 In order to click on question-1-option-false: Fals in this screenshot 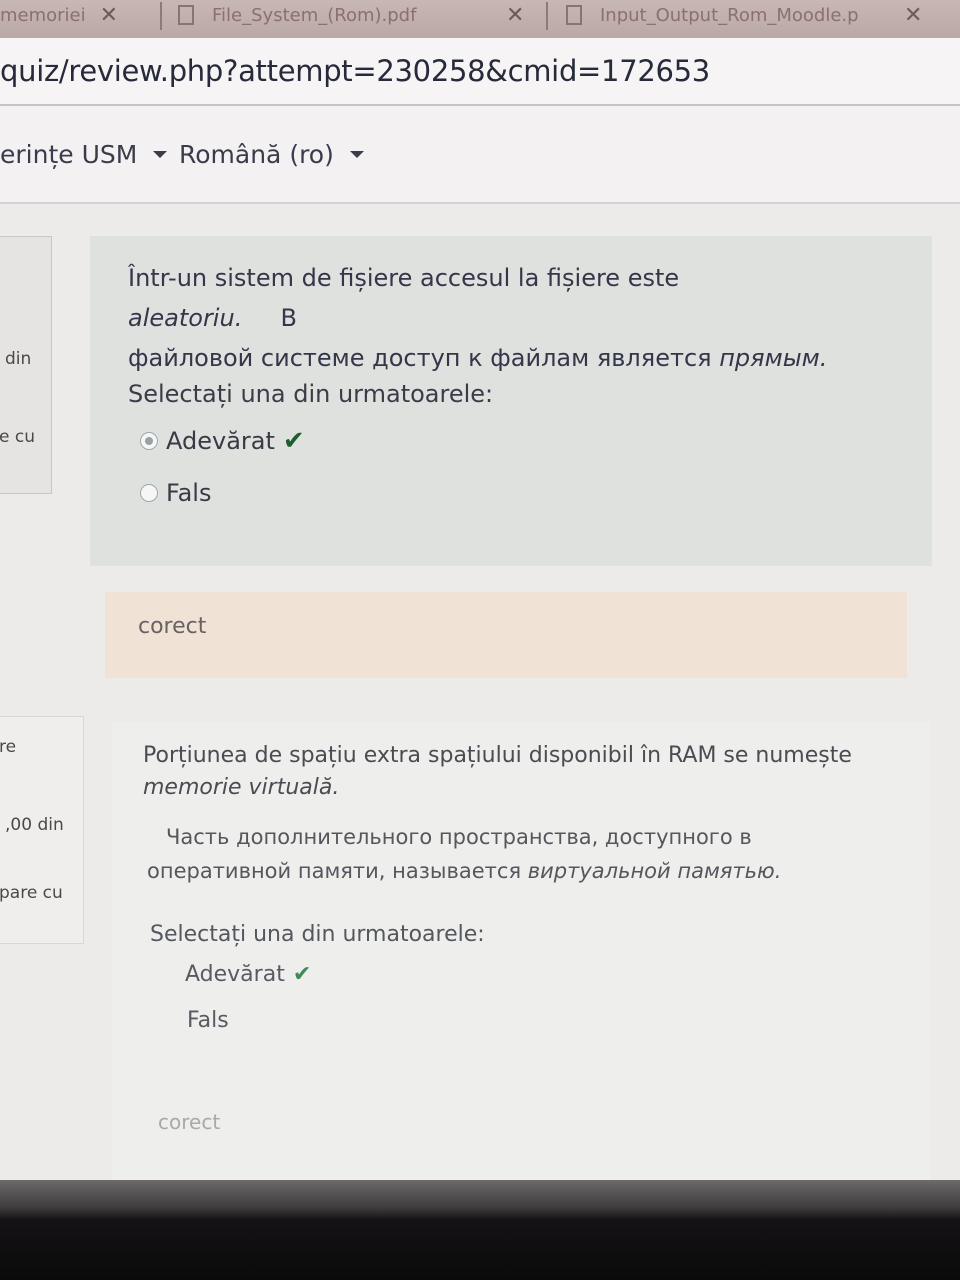, I will do `click(175, 493)`.